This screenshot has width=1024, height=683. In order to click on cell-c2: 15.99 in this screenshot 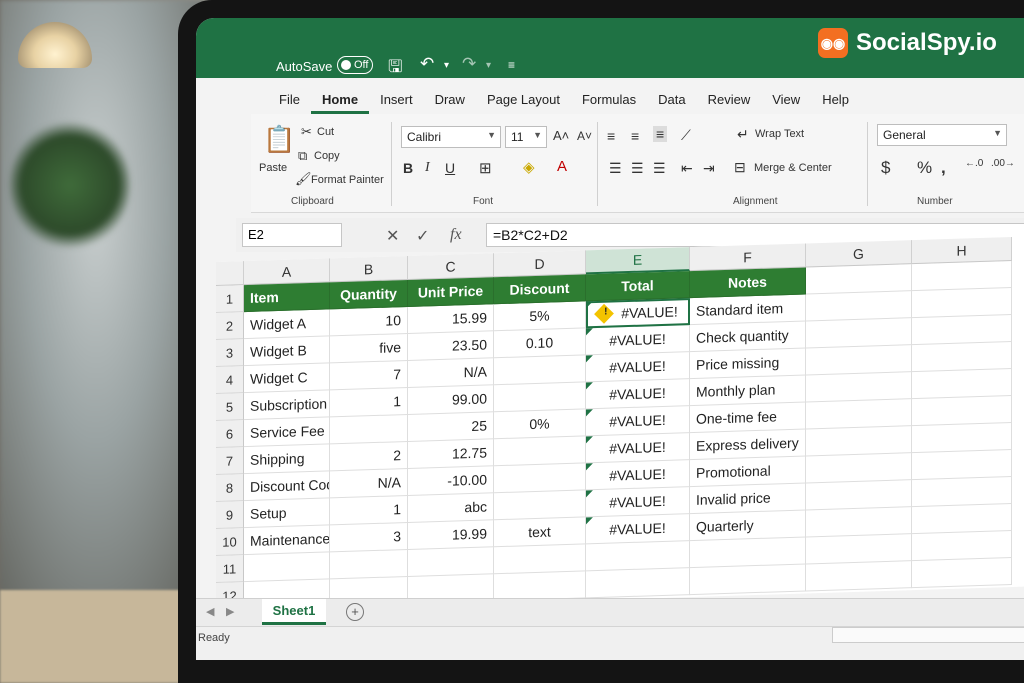, I will do `click(451, 319)`.